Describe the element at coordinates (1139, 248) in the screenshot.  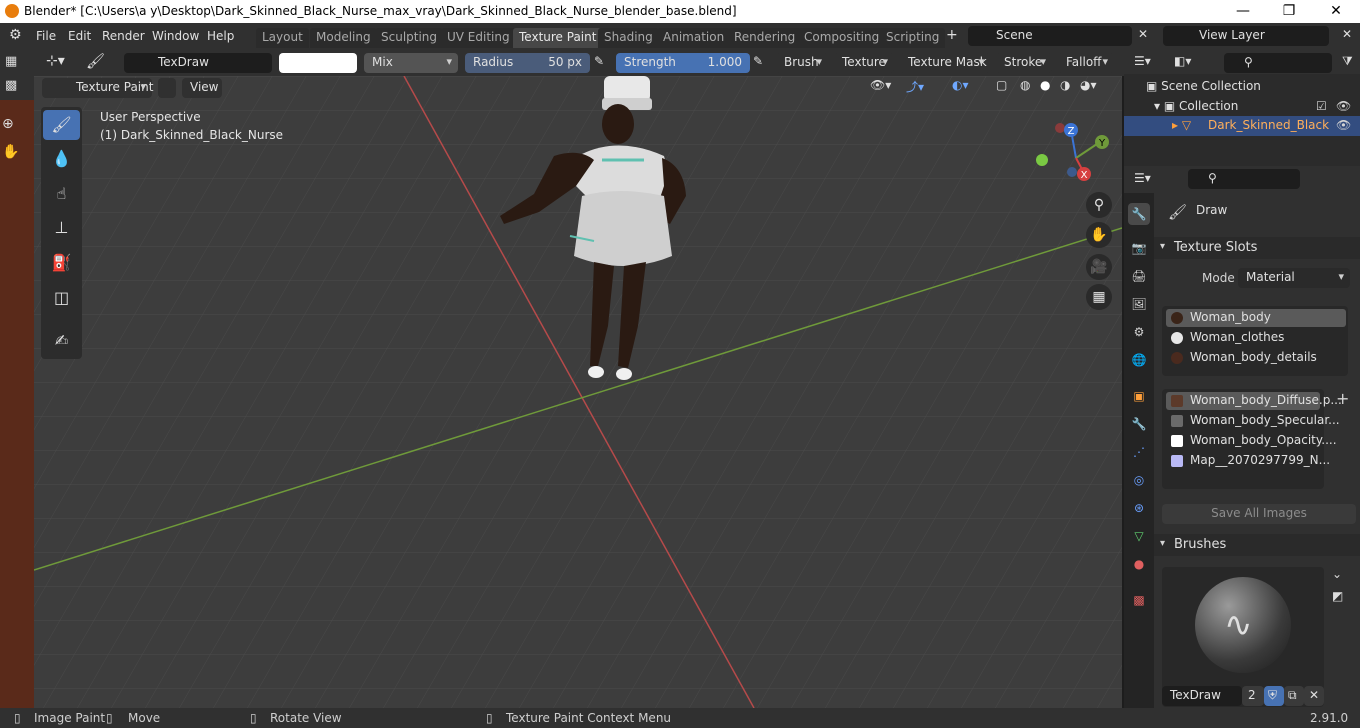
I see `render-tab-icon: 📷` at that location.